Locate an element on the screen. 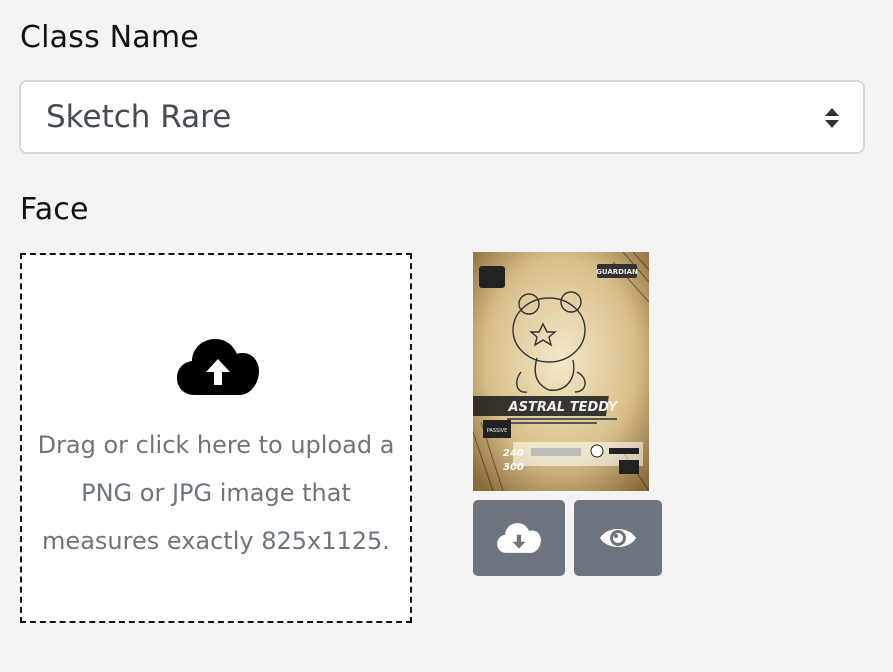 This screenshot has height=672, width=893. class-name-label: Class Name is located at coordinates (109, 37).